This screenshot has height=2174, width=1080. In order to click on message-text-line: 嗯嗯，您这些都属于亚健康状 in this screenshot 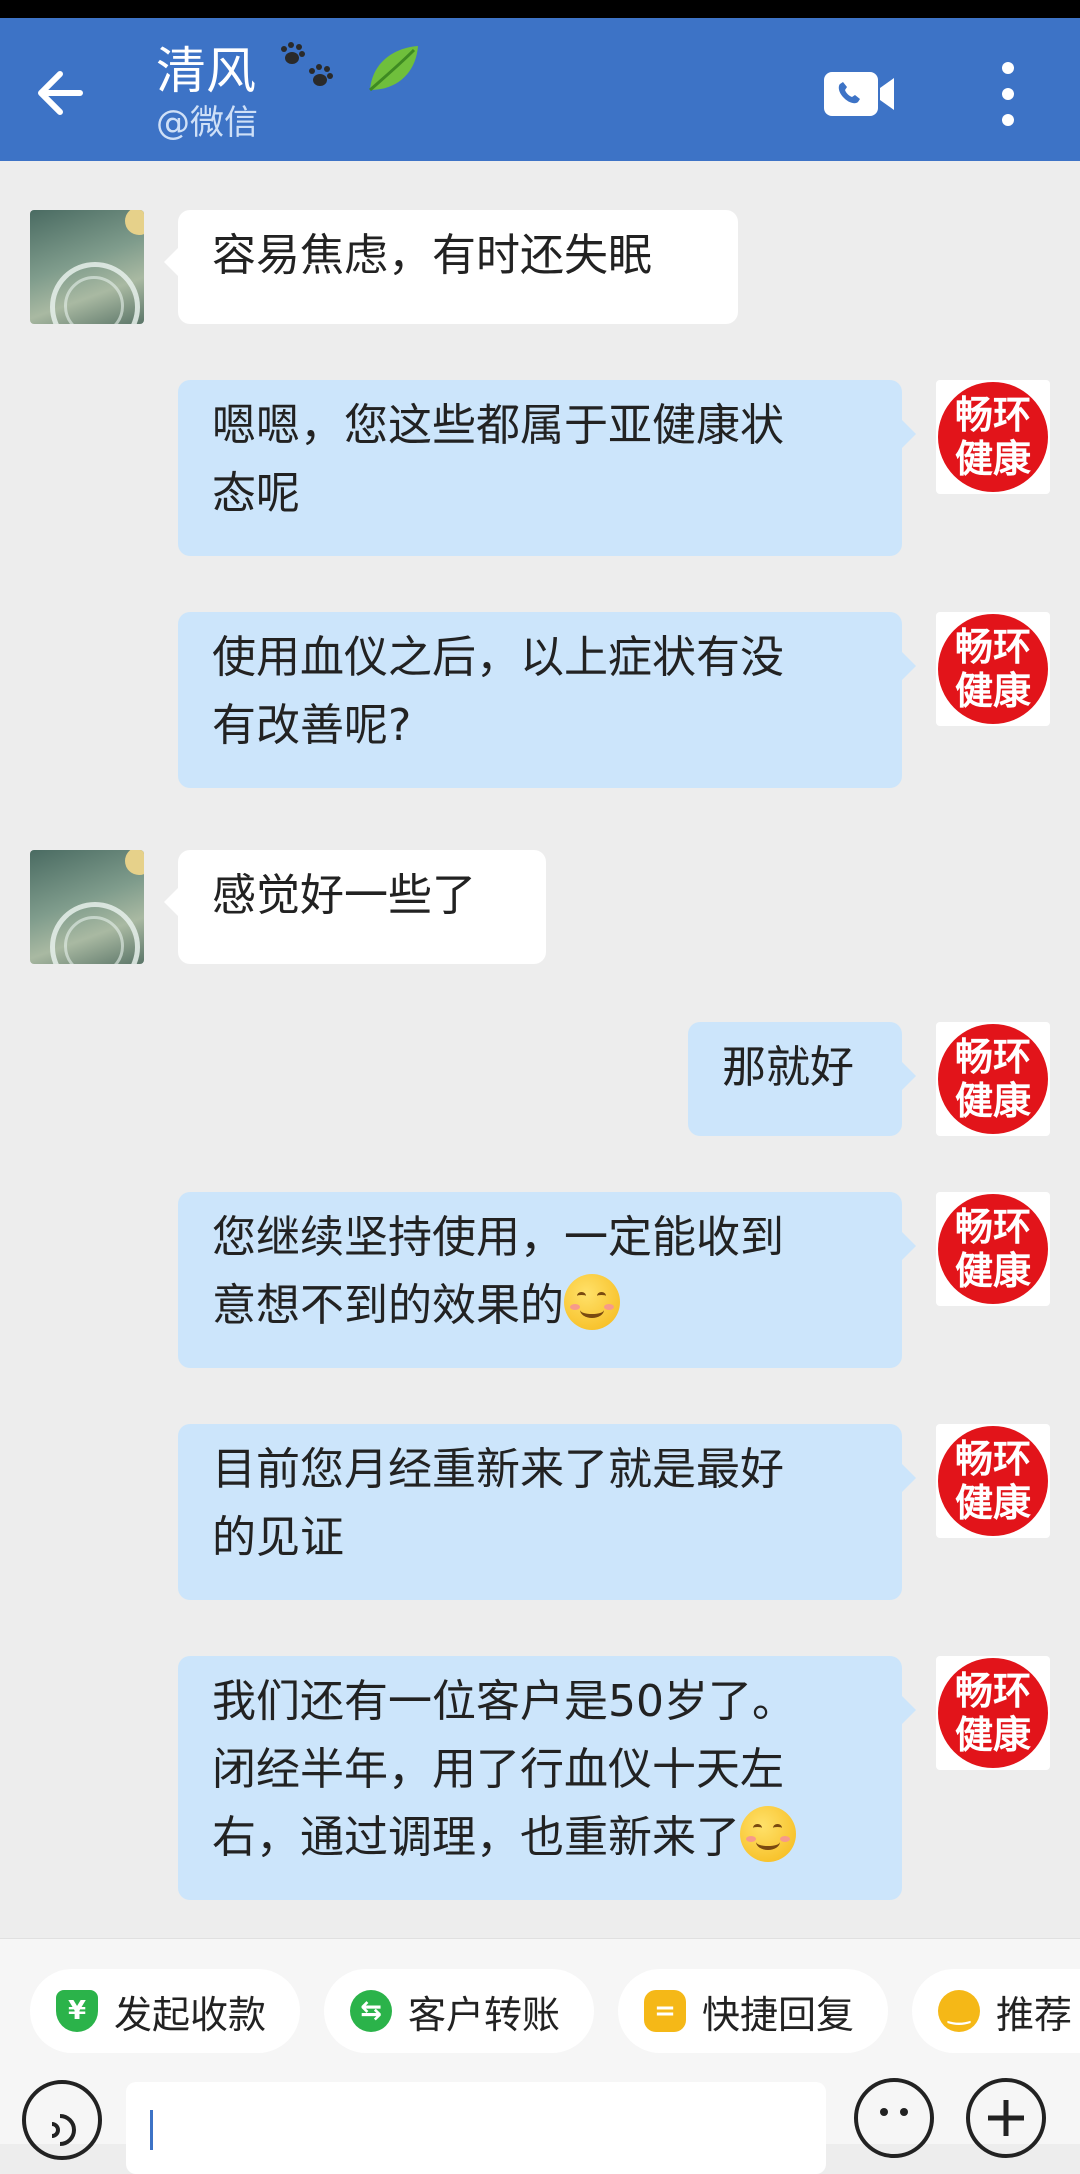, I will do `click(498, 425)`.